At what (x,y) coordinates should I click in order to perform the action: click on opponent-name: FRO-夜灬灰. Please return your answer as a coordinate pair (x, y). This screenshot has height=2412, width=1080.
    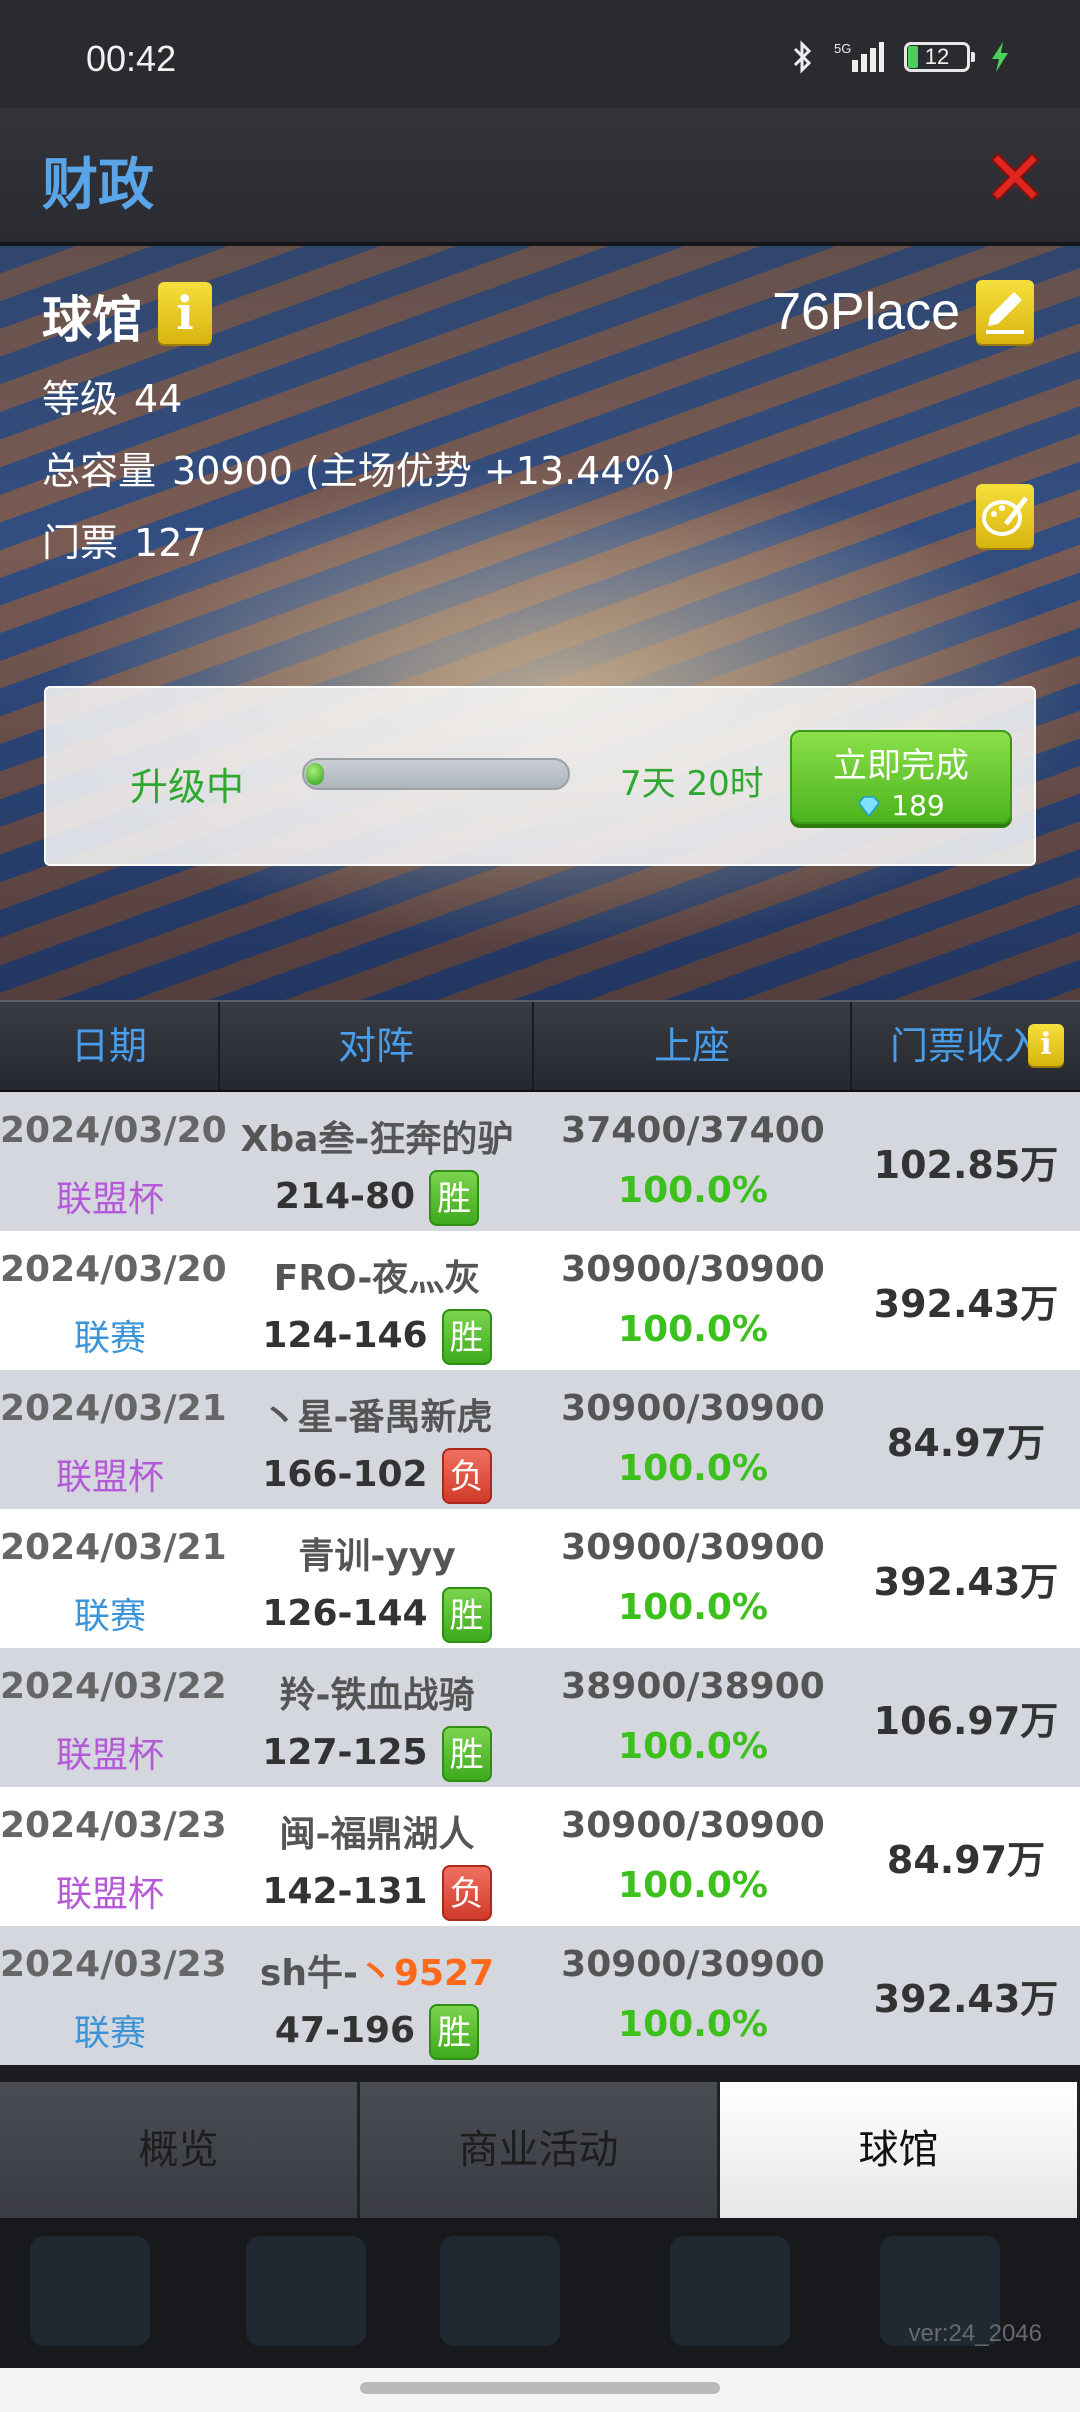
    Looking at the image, I should click on (377, 1275).